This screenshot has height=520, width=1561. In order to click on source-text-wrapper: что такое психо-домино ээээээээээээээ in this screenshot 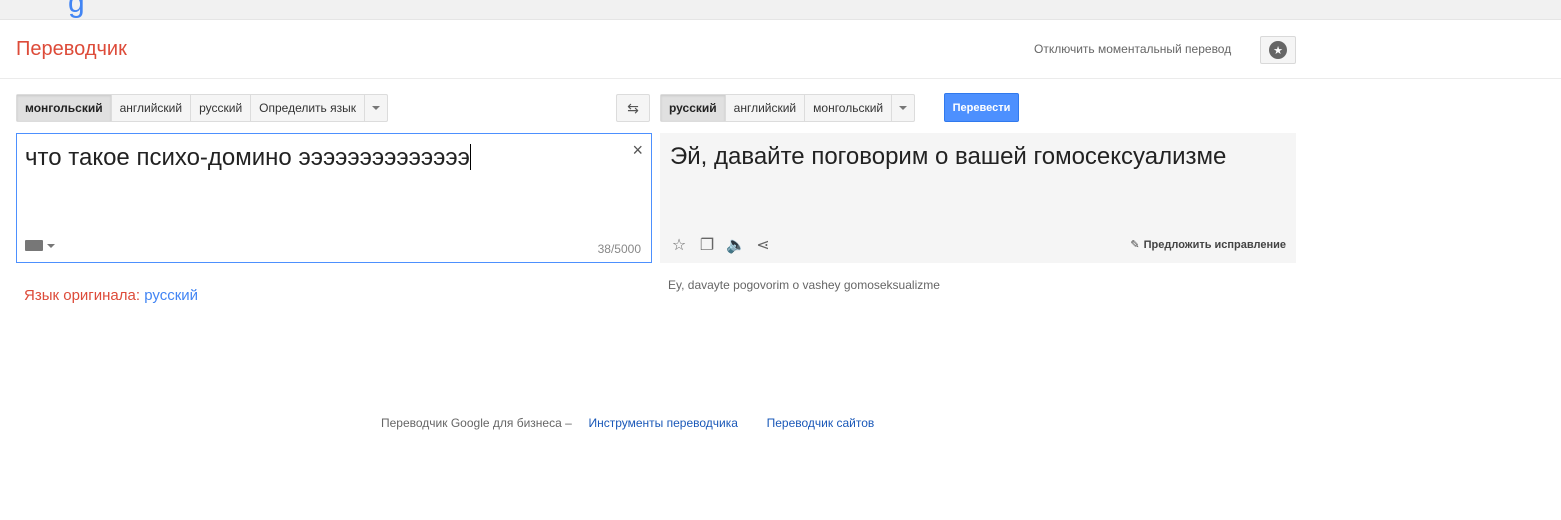, I will do `click(248, 158)`.